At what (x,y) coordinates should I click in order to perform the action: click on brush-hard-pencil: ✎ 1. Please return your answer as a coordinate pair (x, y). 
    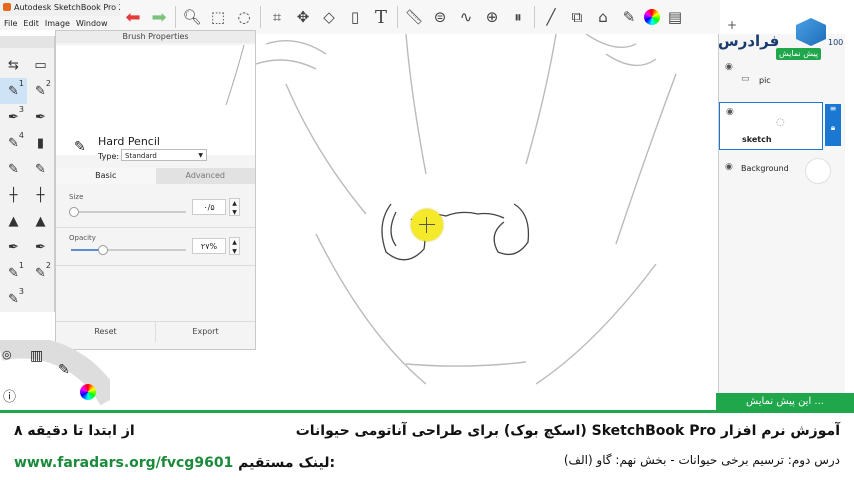
    Looking at the image, I should click on (13, 91).